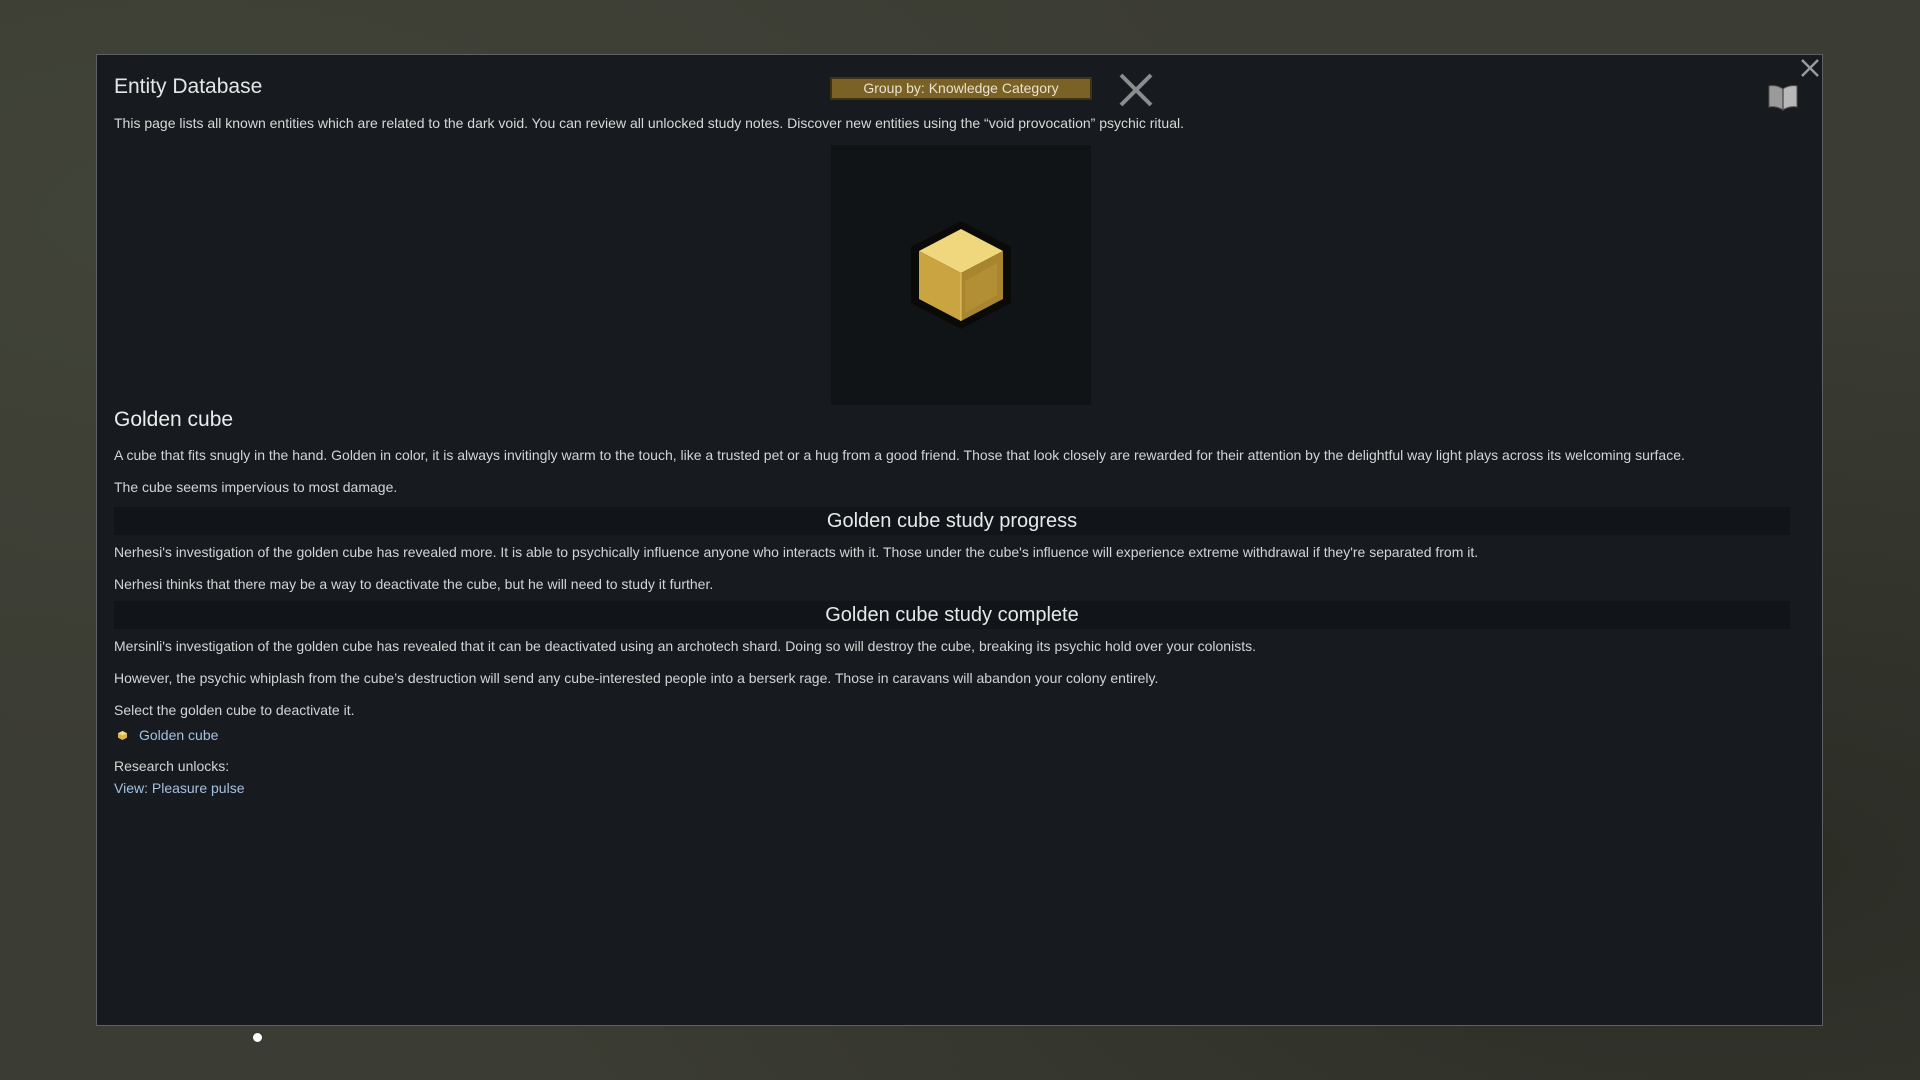 The image size is (1920, 1080). I want to click on golden-cube-link-label: Golden cube, so click(179, 735).